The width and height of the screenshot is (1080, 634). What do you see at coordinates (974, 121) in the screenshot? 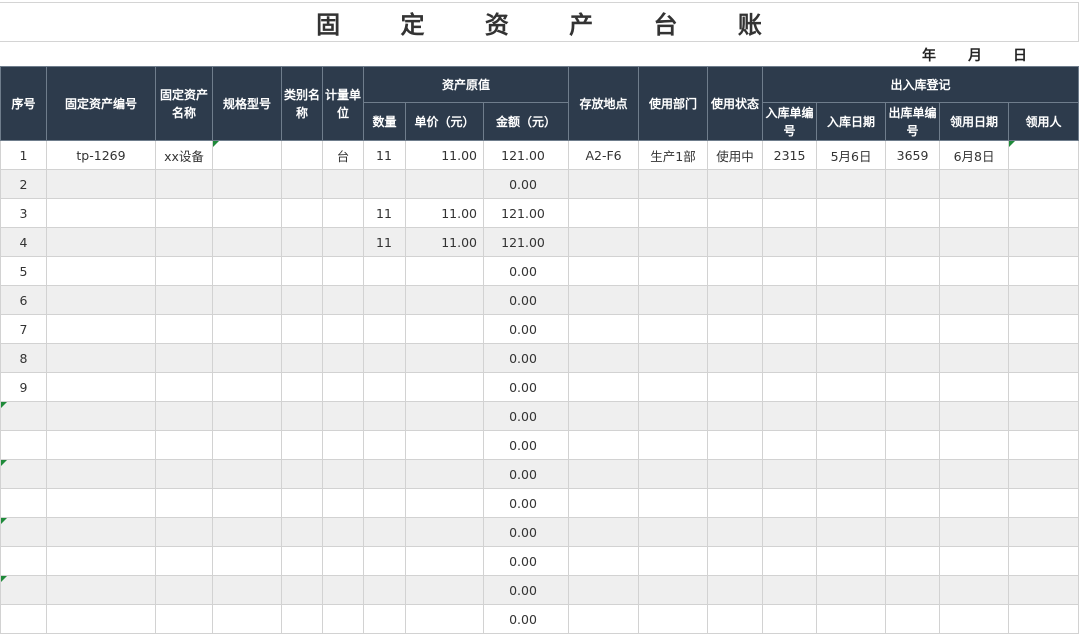
I see `header-receive-date: 领用日期` at bounding box center [974, 121].